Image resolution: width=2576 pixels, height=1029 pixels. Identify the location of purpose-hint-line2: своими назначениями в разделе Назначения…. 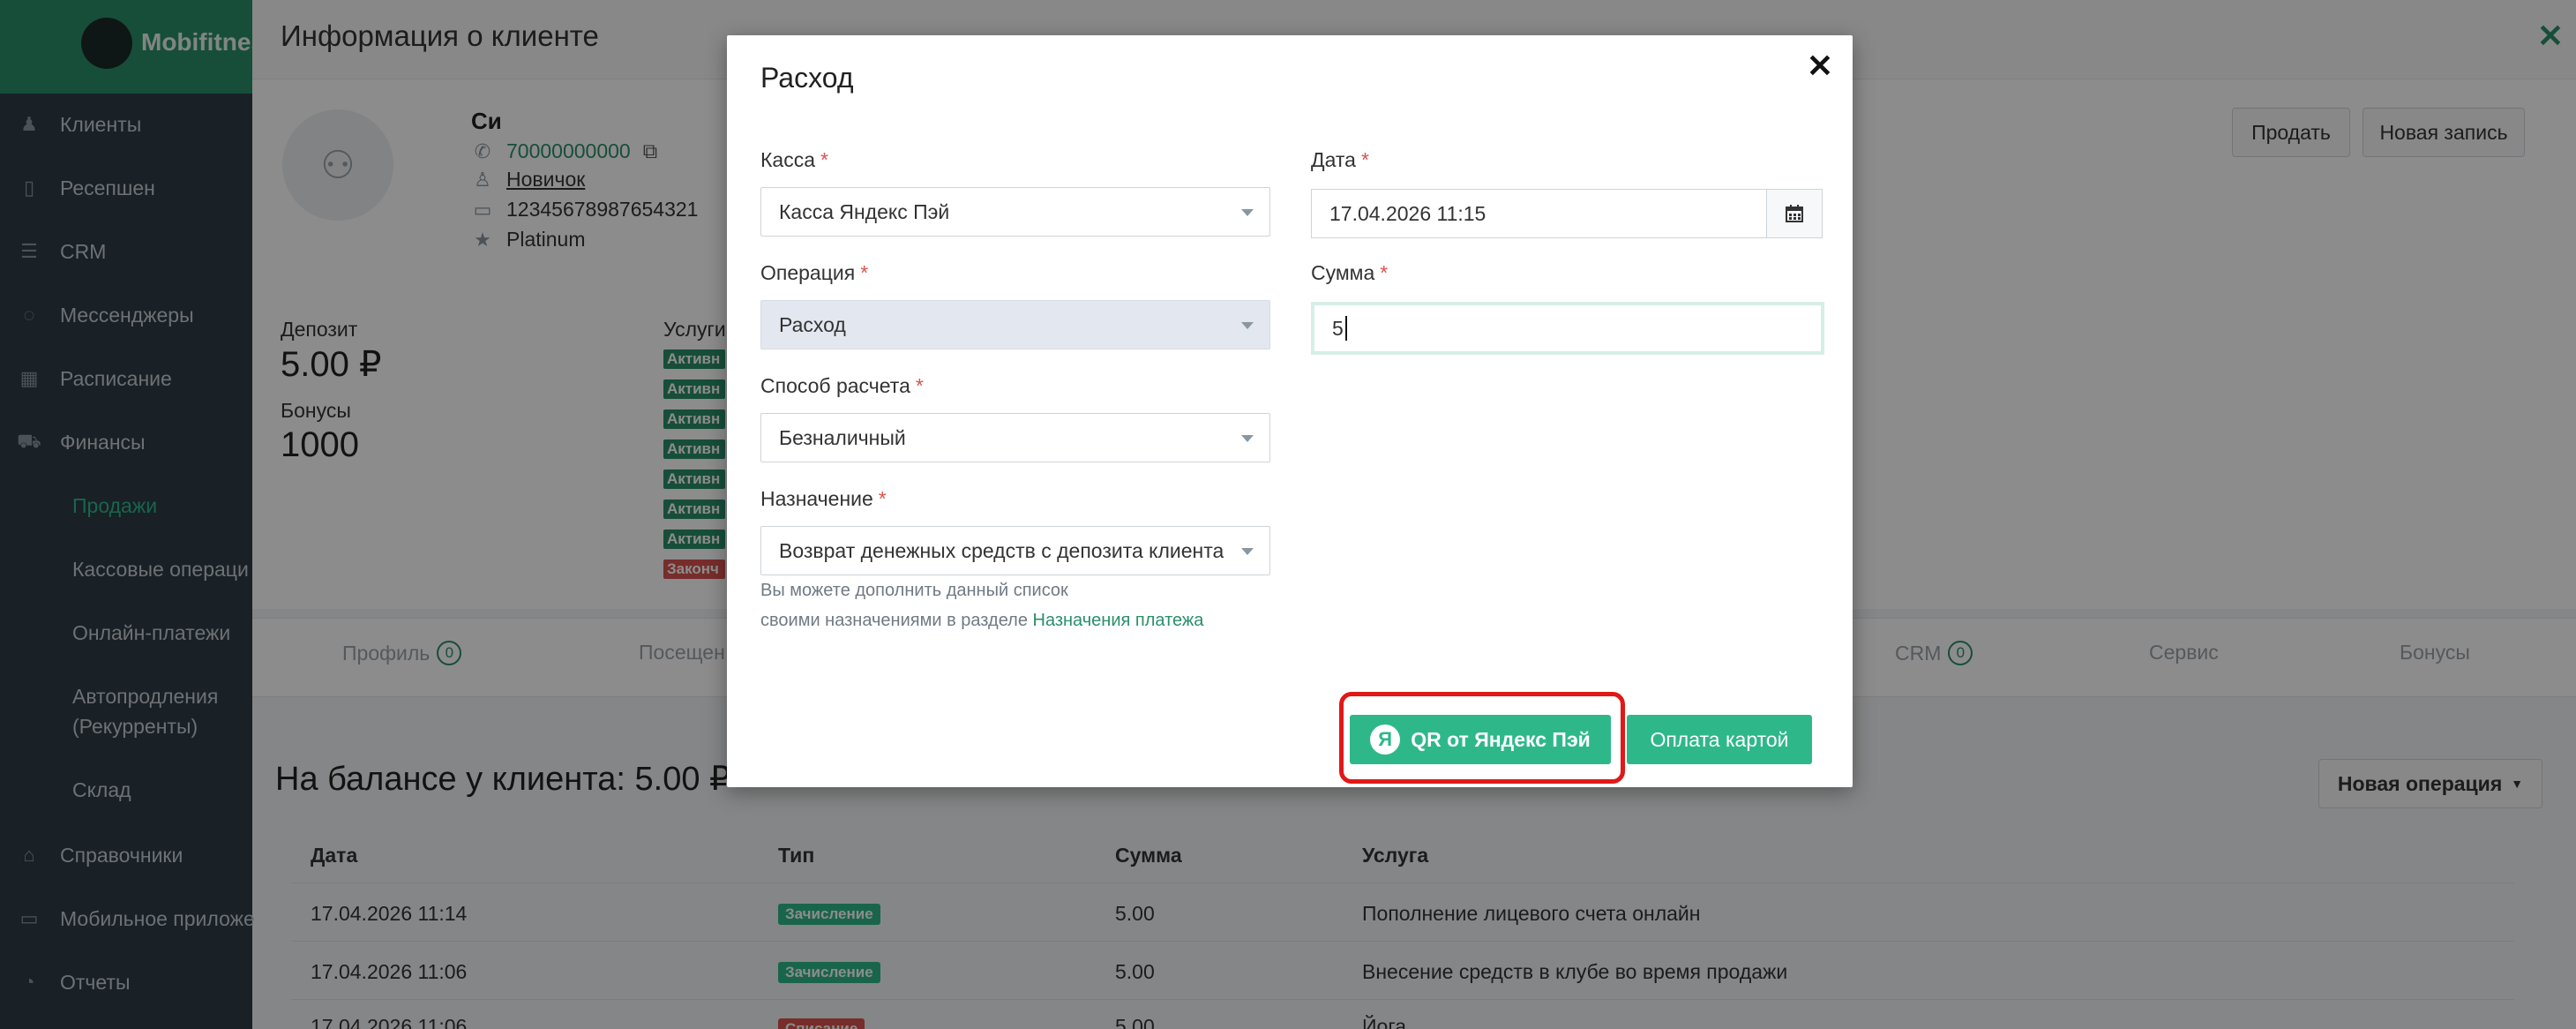
(982, 621).